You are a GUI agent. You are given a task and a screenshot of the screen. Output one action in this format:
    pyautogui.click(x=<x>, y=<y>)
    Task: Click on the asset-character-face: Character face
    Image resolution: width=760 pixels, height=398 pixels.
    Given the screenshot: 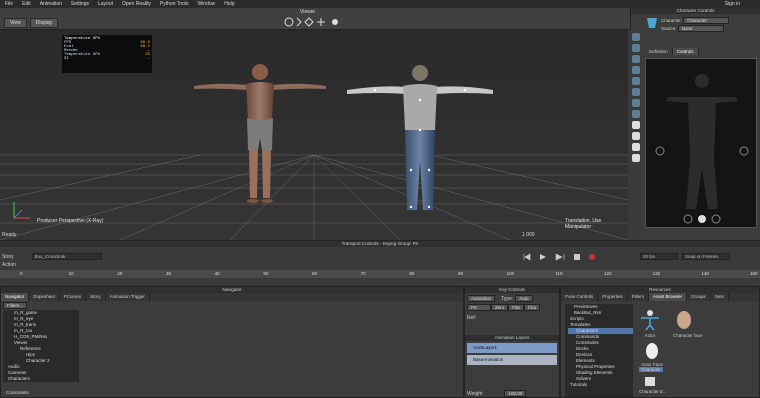 What is the action you would take?
    pyautogui.click(x=688, y=323)
    